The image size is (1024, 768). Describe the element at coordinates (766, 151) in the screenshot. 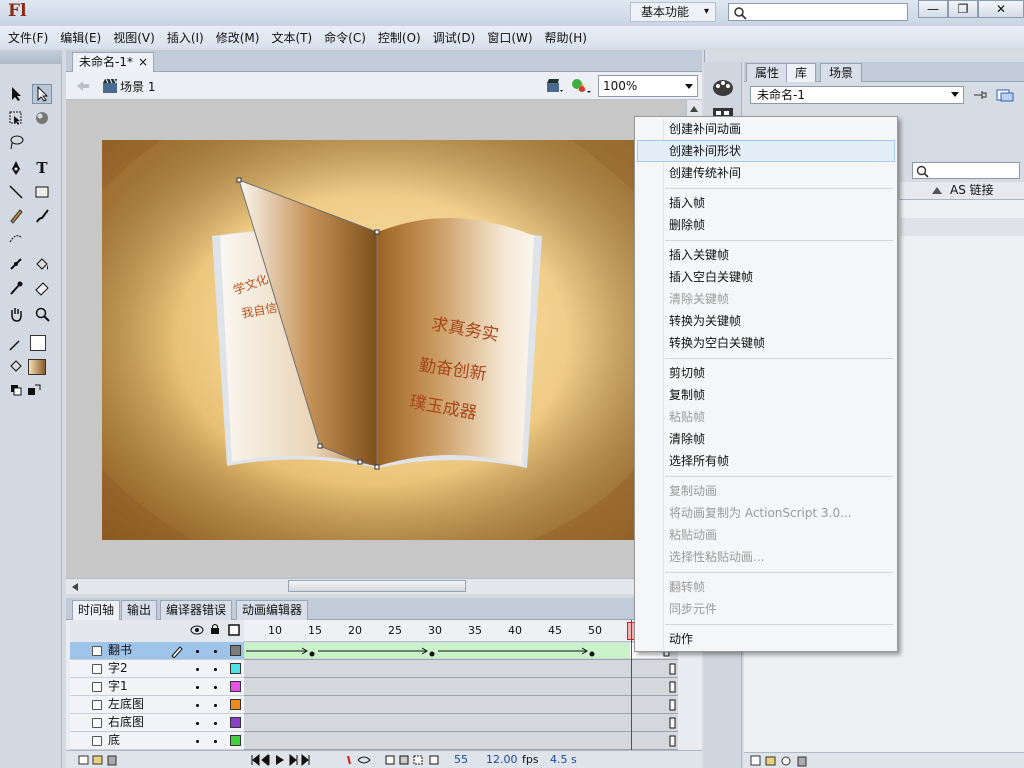

I see `menu-item-create-shape-tween: 创建补间形状` at that location.